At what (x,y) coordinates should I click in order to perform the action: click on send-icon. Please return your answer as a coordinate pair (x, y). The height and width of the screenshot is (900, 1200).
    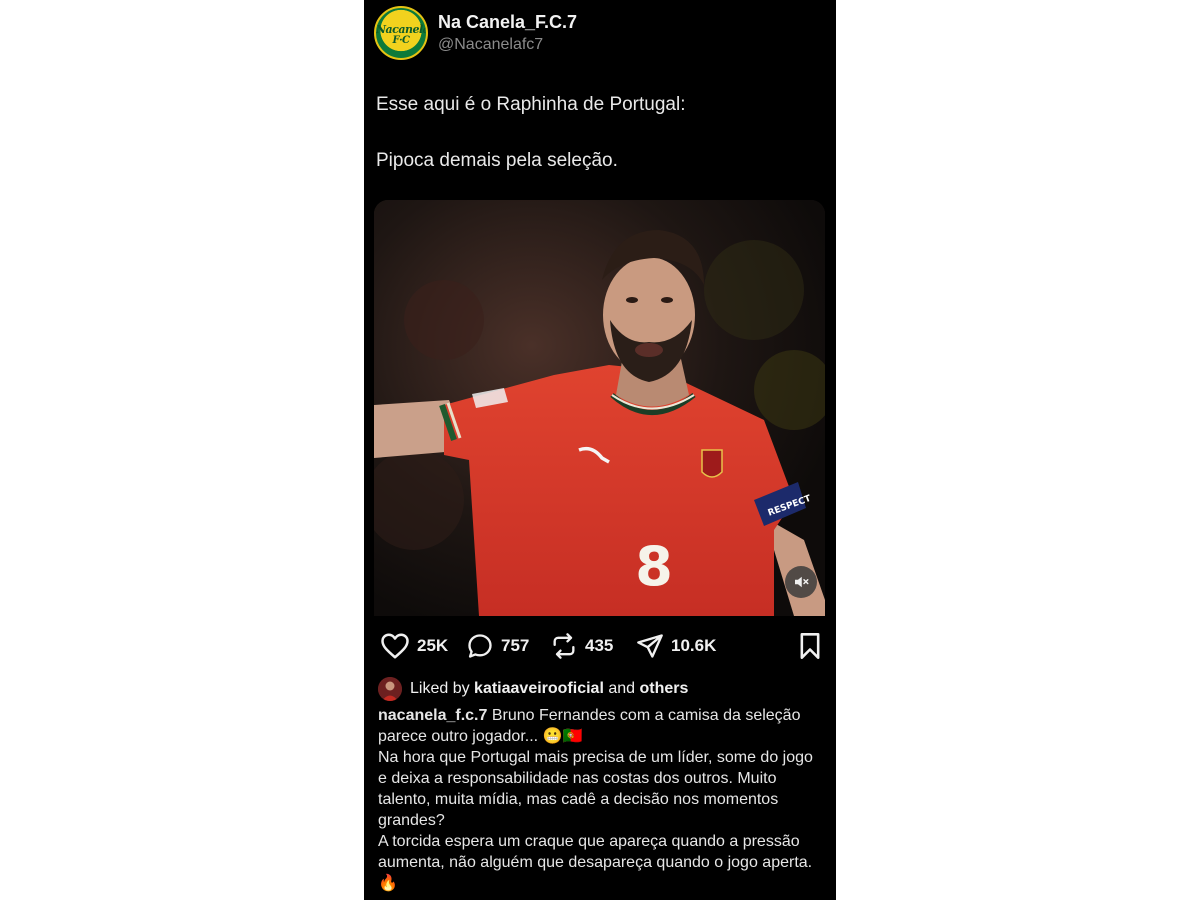
    Looking at the image, I should click on (650, 646).